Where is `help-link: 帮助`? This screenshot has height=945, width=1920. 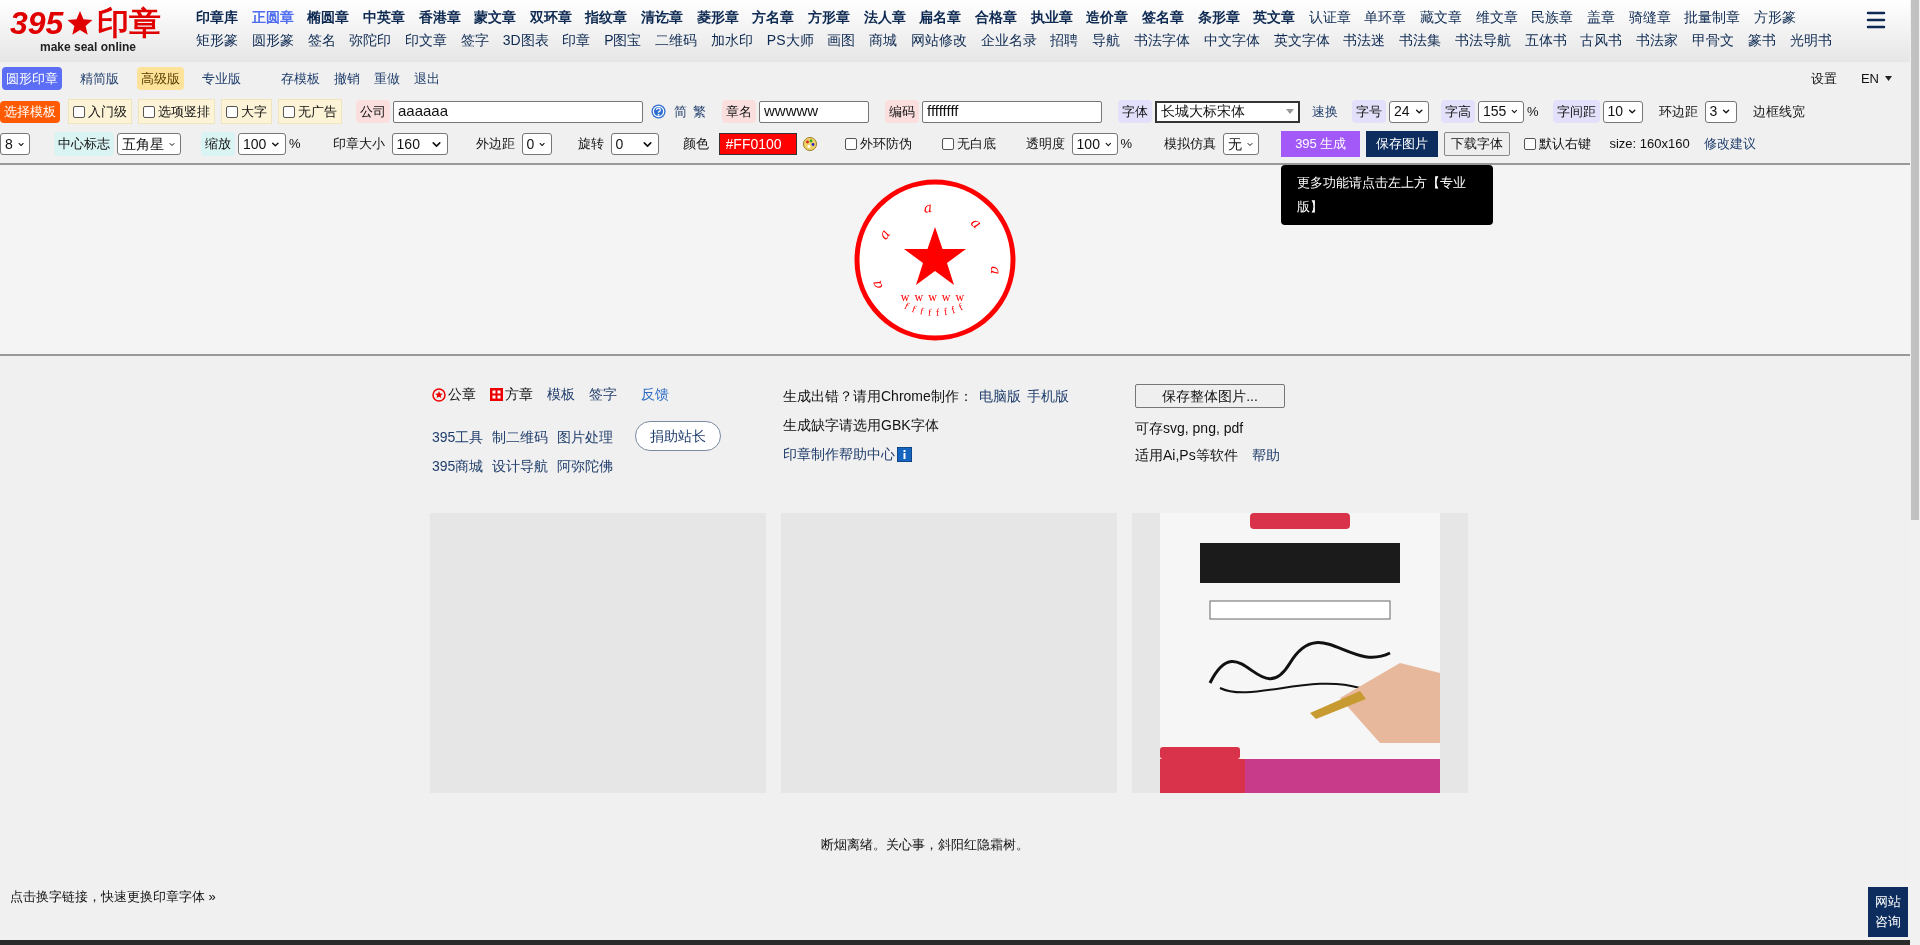 help-link: 帮助 is located at coordinates (1265, 455).